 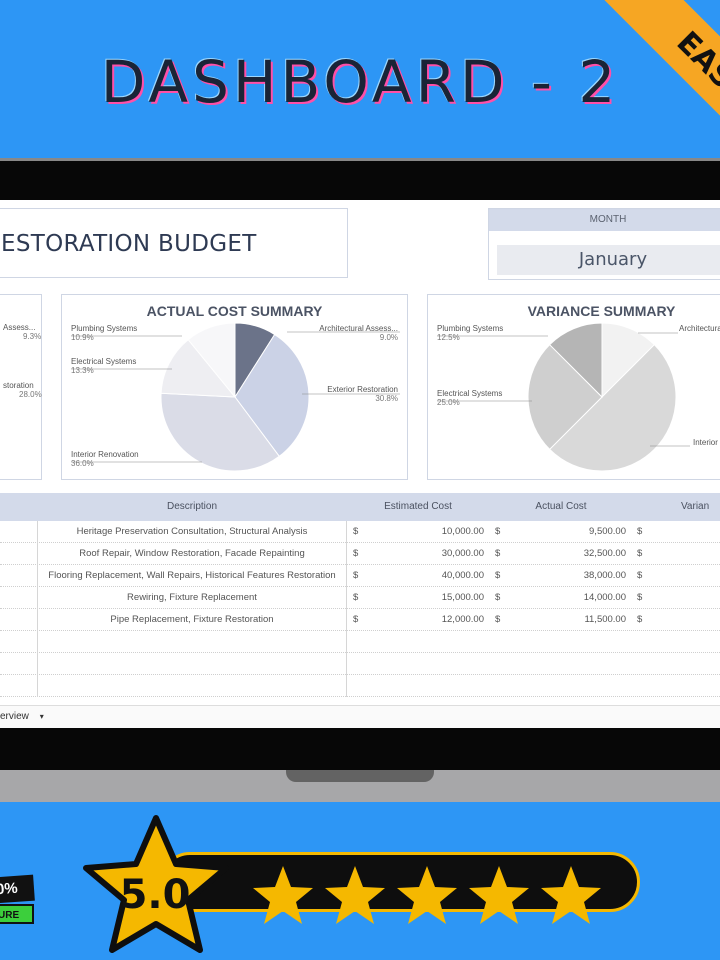 I want to click on pie-label-electrical-name: Electrical Systems, so click(x=104, y=361).